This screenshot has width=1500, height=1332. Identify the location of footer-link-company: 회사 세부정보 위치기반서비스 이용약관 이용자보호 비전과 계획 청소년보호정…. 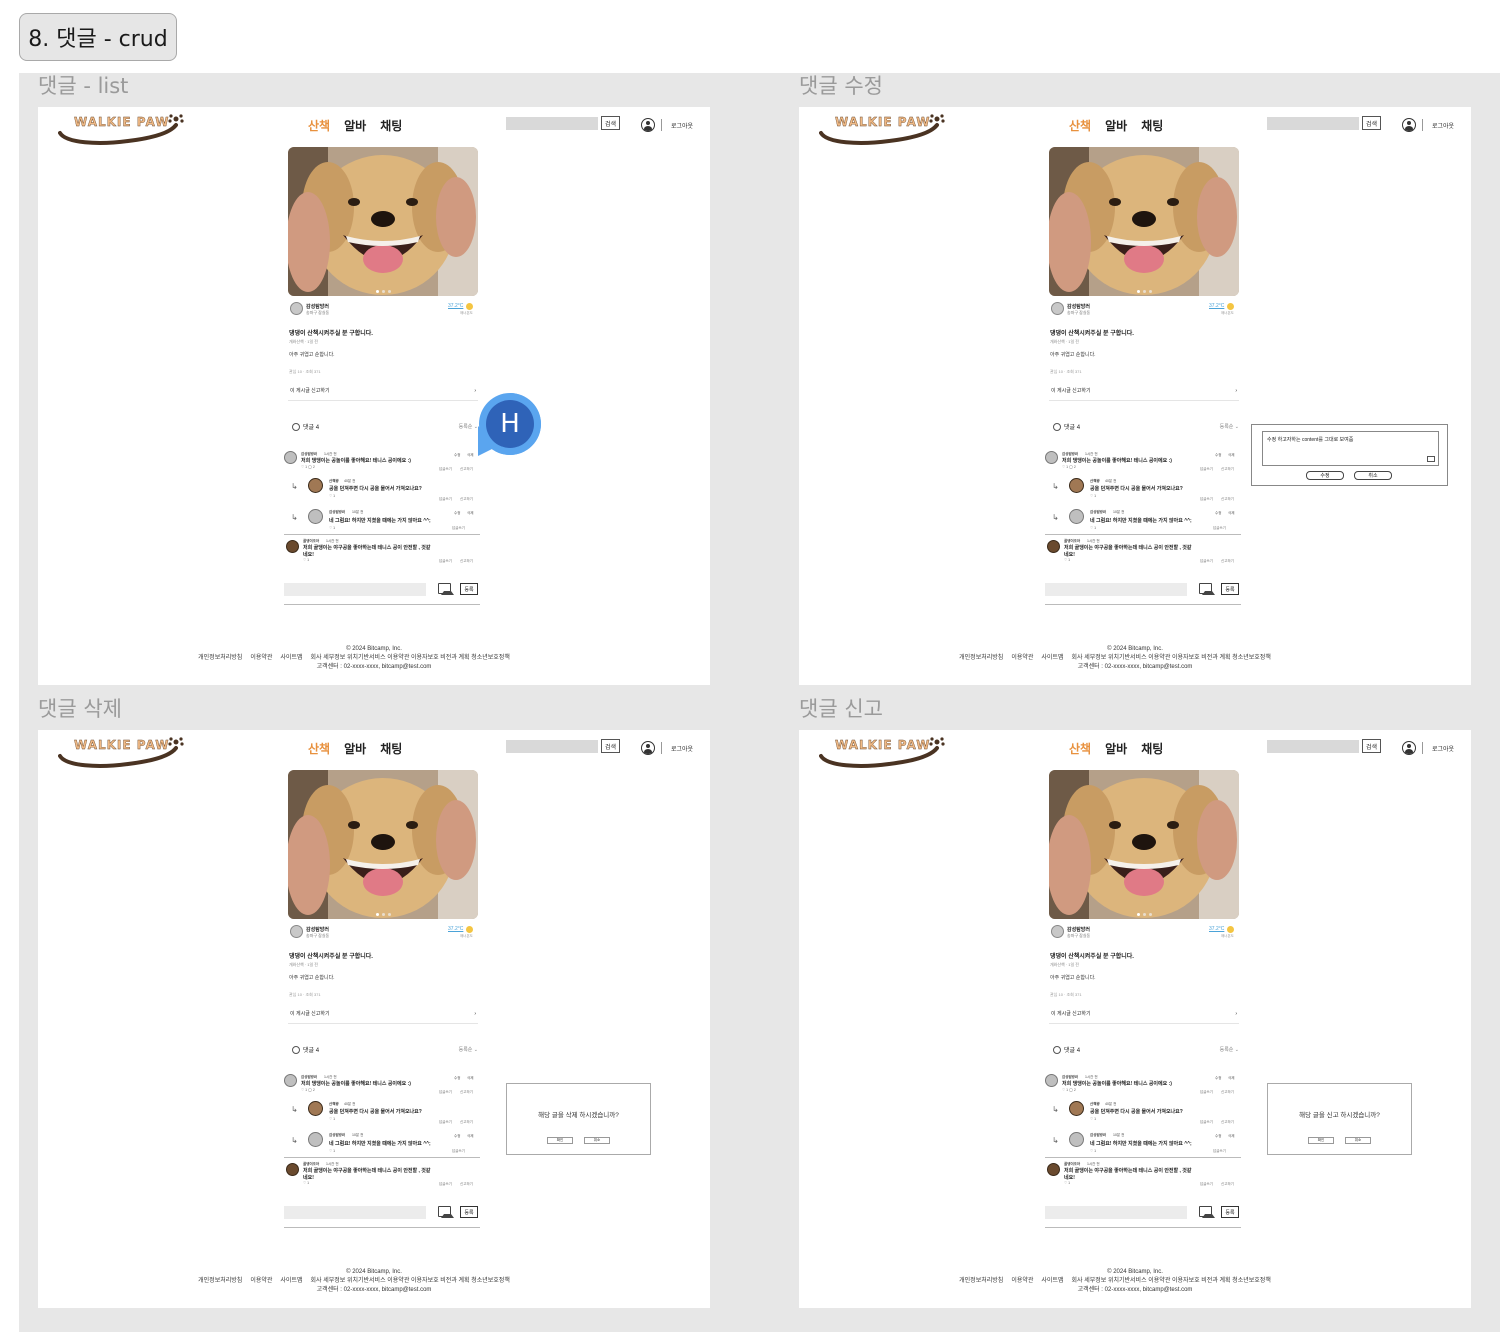
(410, 1281).